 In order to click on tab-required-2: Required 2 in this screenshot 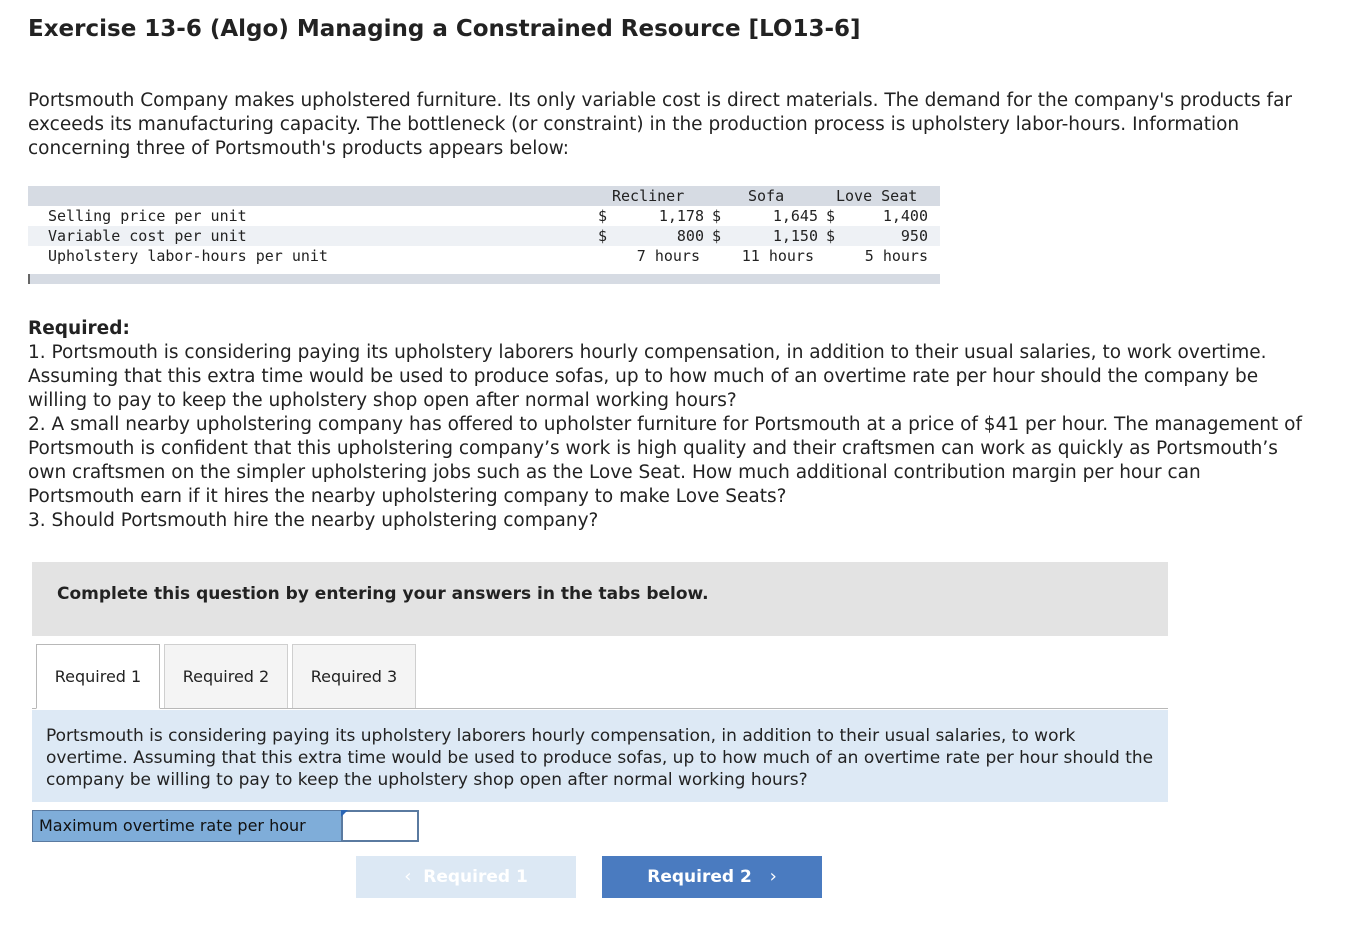, I will do `click(226, 676)`.